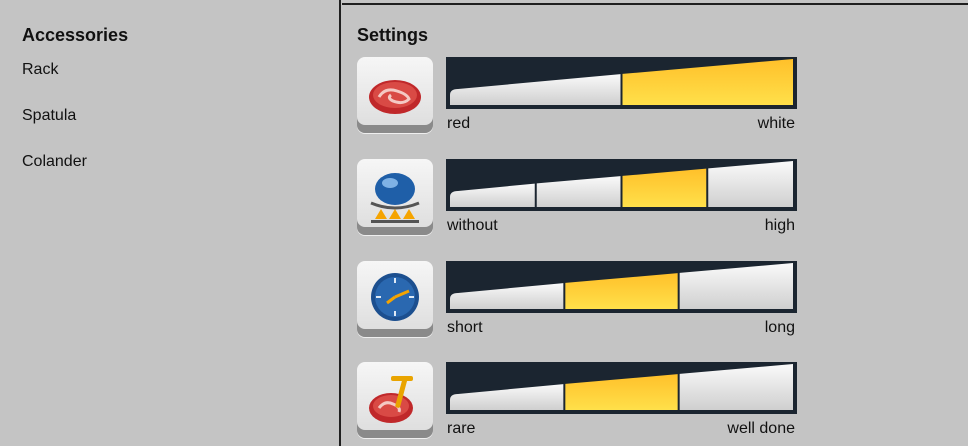 Image resolution: width=968 pixels, height=446 pixels. I want to click on clock-duration-icon, so click(395, 299).